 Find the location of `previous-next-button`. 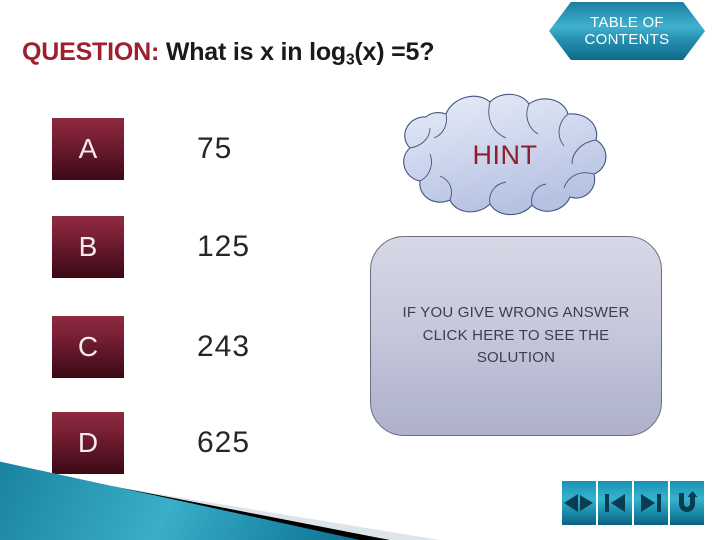

previous-next-button is located at coordinates (579, 503).